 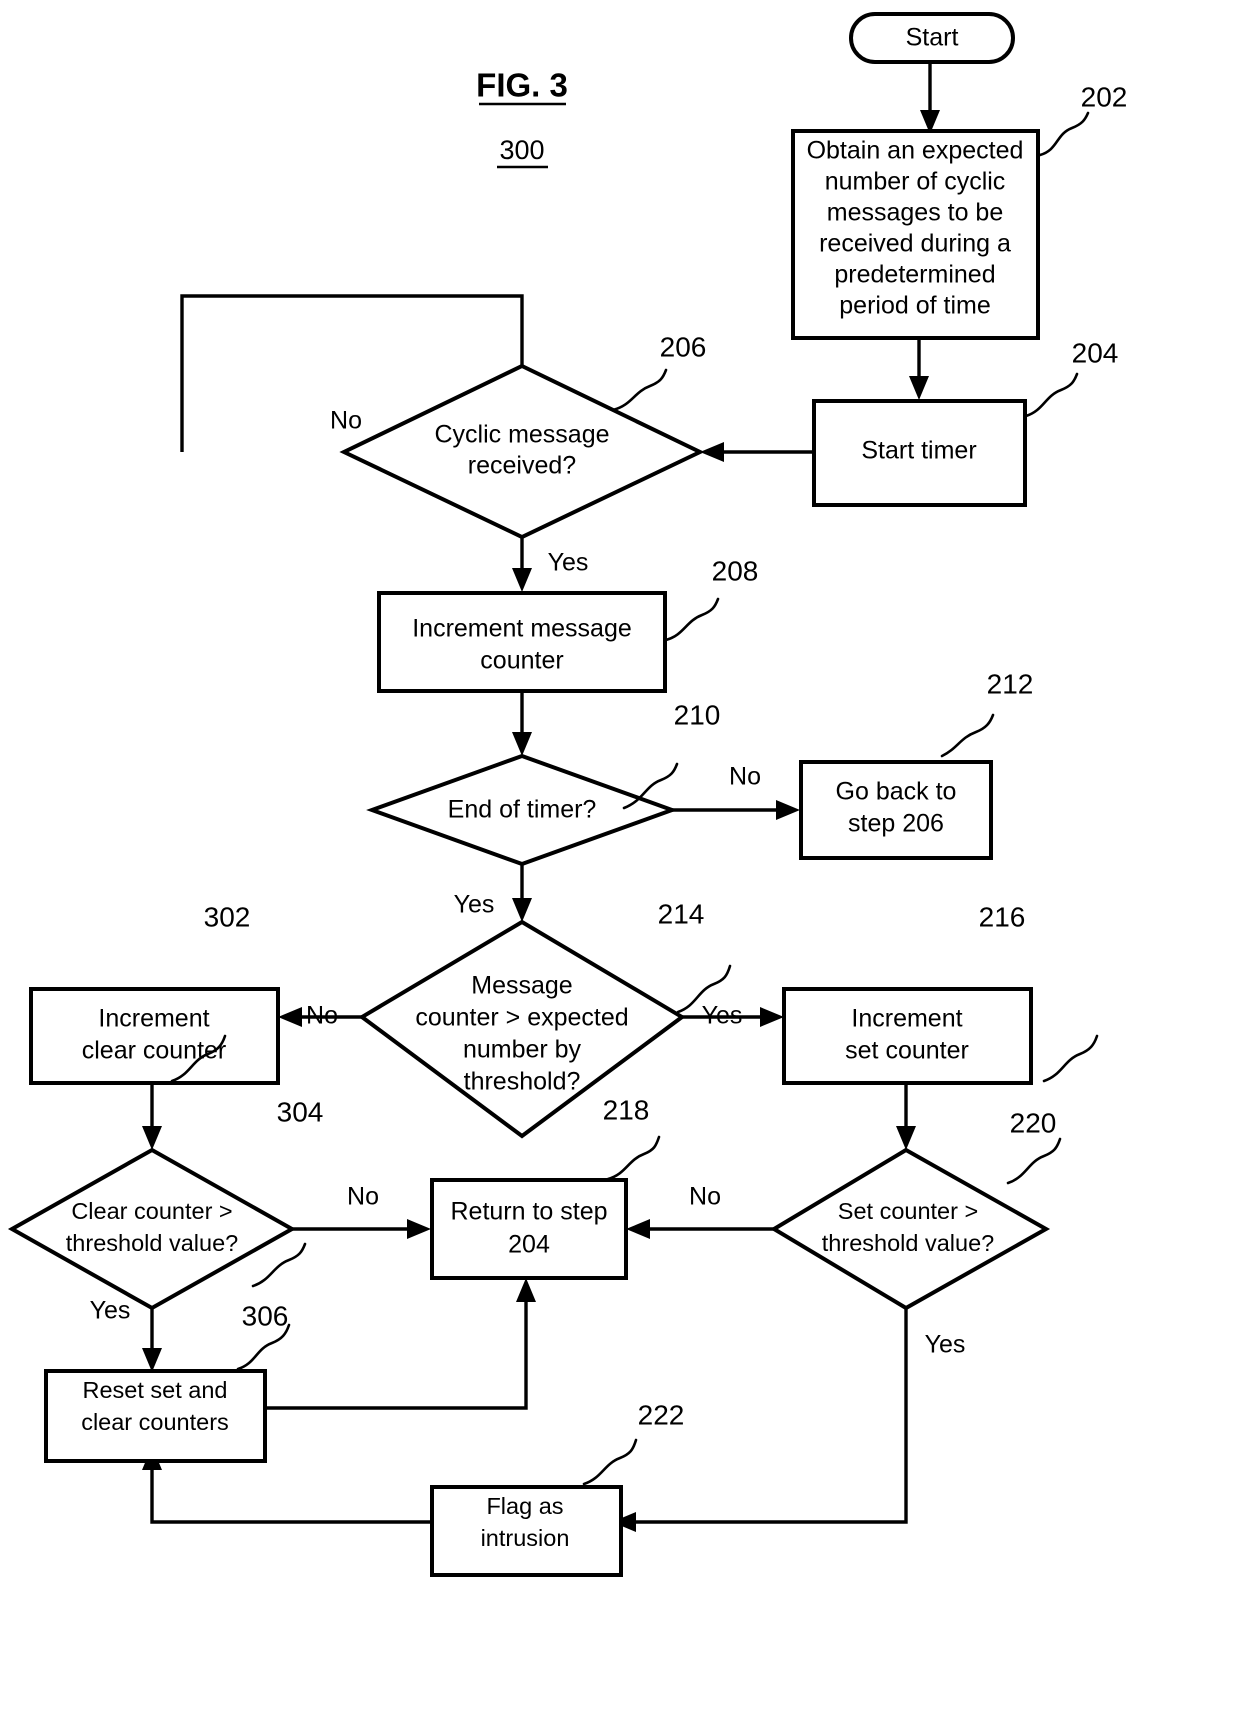 I want to click on ref-number-210: 210, so click(x=697, y=714).